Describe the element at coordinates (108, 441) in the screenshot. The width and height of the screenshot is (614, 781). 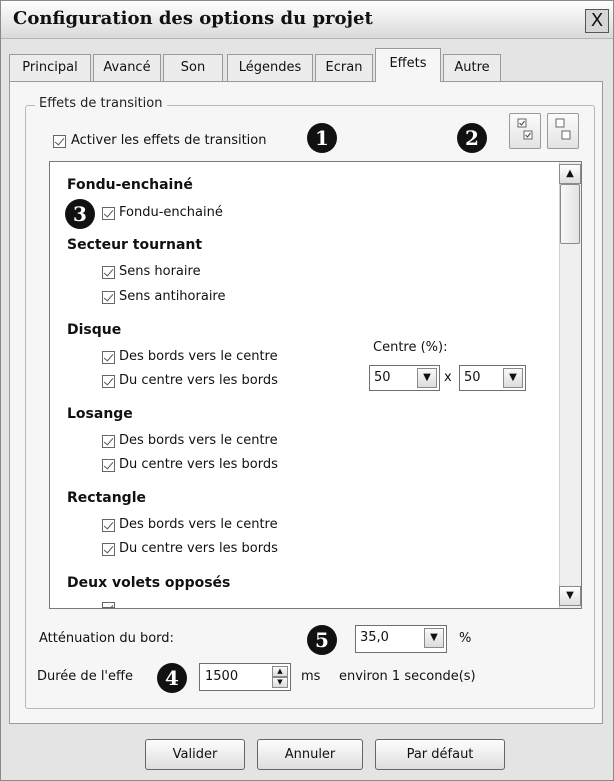
I see `losange-bords-centre-checkbox` at that location.